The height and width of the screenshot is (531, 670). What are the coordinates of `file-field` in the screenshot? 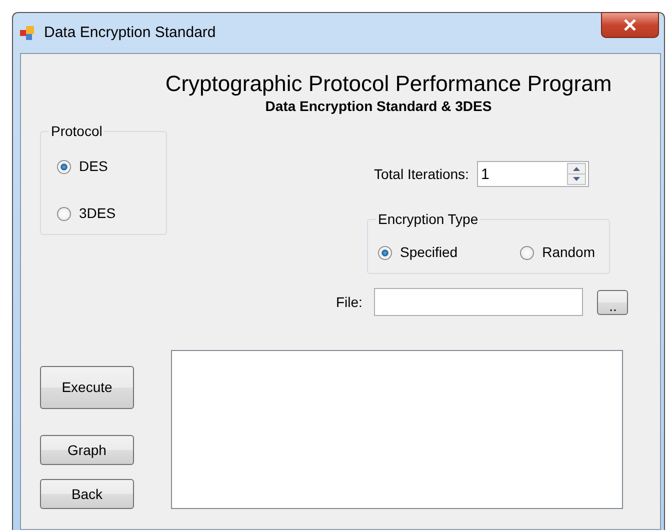 It's located at (479, 302).